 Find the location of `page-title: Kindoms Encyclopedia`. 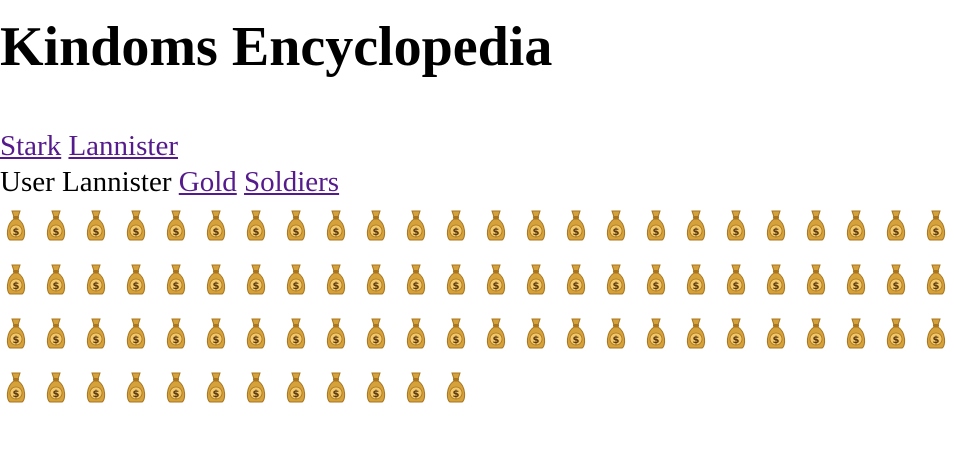

page-title: Kindoms Encyclopedia is located at coordinates (276, 47).